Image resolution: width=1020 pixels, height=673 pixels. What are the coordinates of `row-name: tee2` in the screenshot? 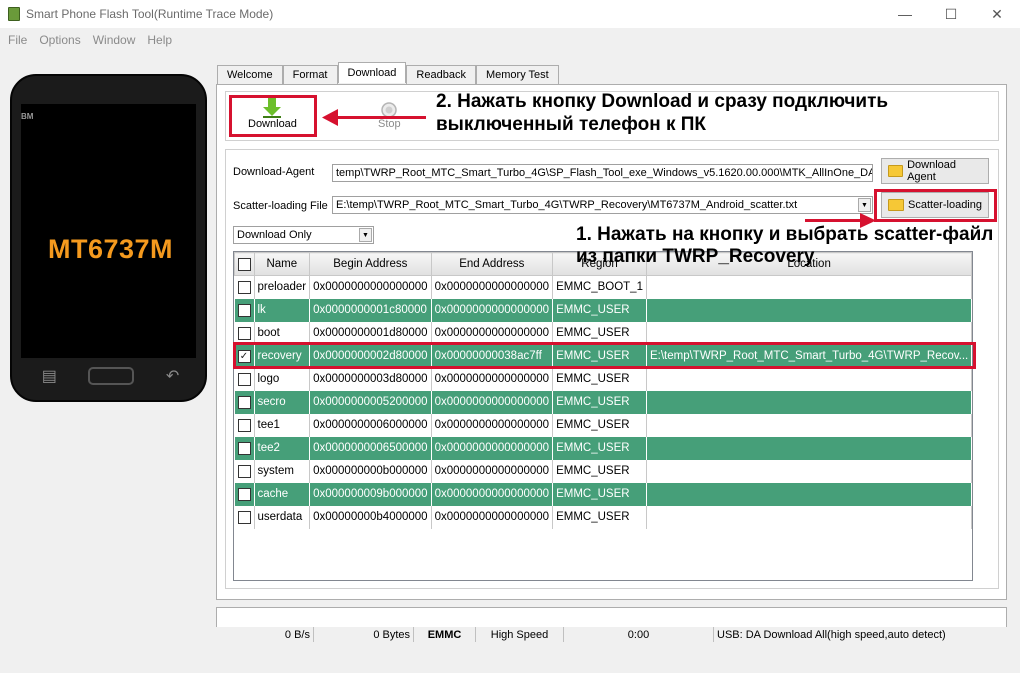 It's located at (282, 448).